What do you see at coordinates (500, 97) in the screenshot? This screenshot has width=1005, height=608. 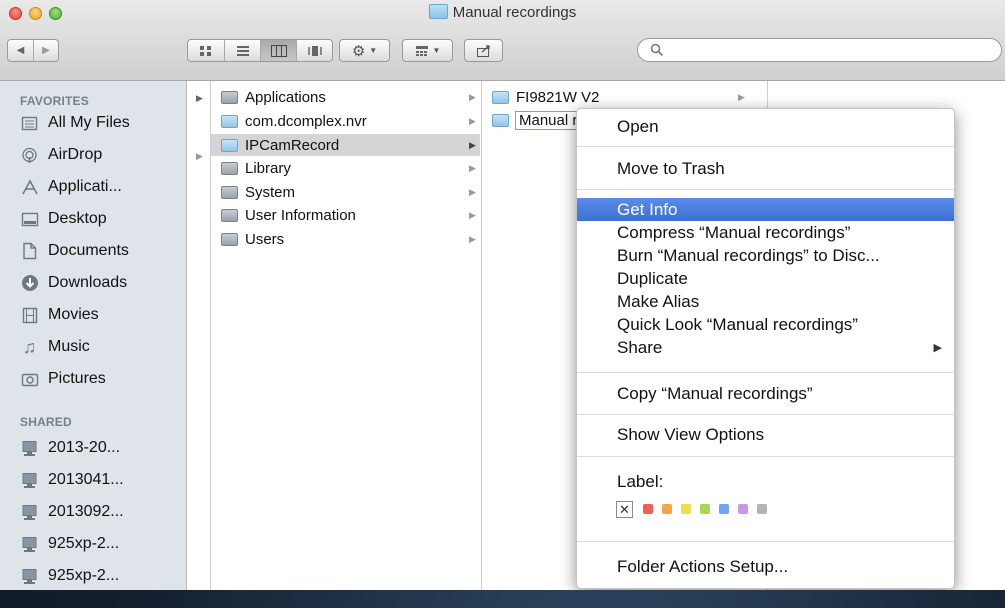 I see `folder-icon` at bounding box center [500, 97].